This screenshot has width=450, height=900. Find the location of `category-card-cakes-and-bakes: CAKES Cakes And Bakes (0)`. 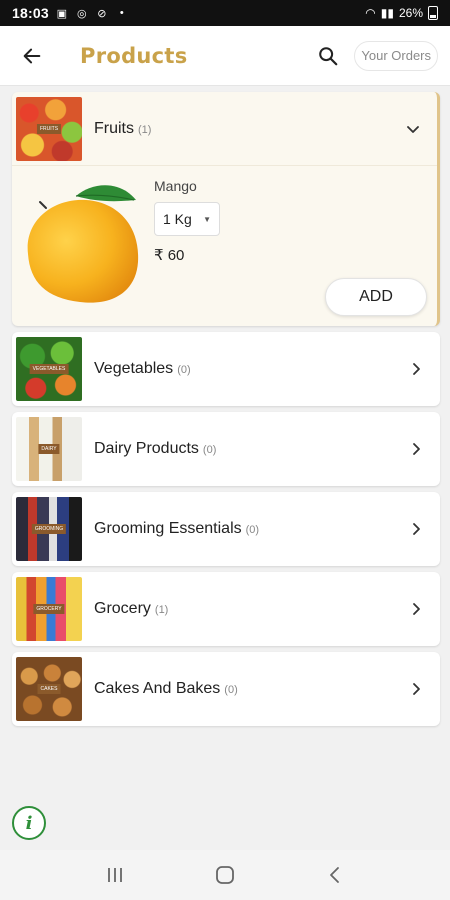

category-card-cakes-and-bakes: CAKES Cakes And Bakes (0) is located at coordinates (226, 689).